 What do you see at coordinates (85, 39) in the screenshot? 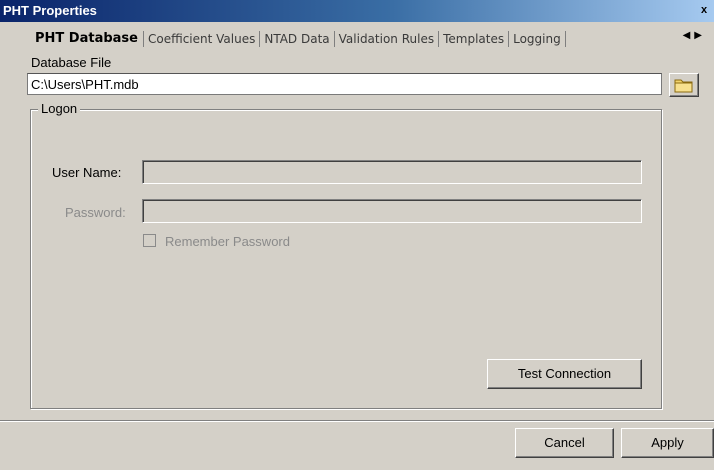
I see `tab-pht-database: PHT Database` at bounding box center [85, 39].